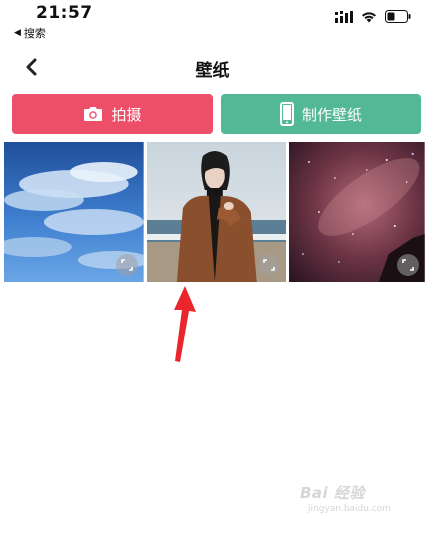  I want to click on action-buttons: 拍摄 制作壁纸, so click(216, 114).